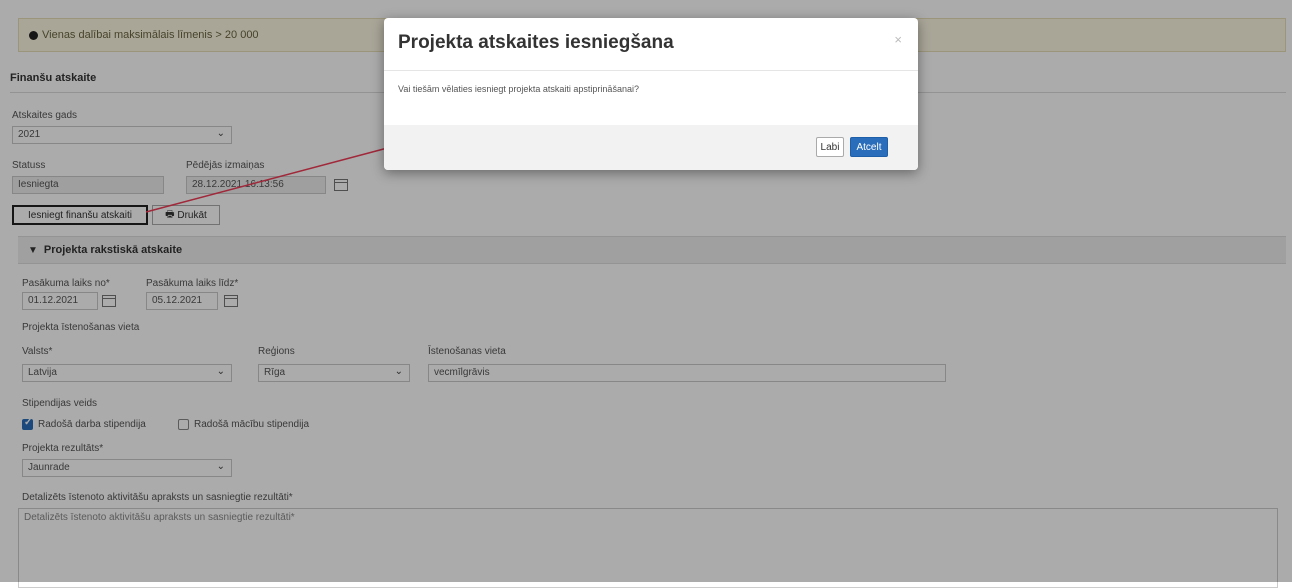 The height and width of the screenshot is (588, 1292). Describe the element at coordinates (651, 70) in the screenshot. I see `dialog-divider` at that location.